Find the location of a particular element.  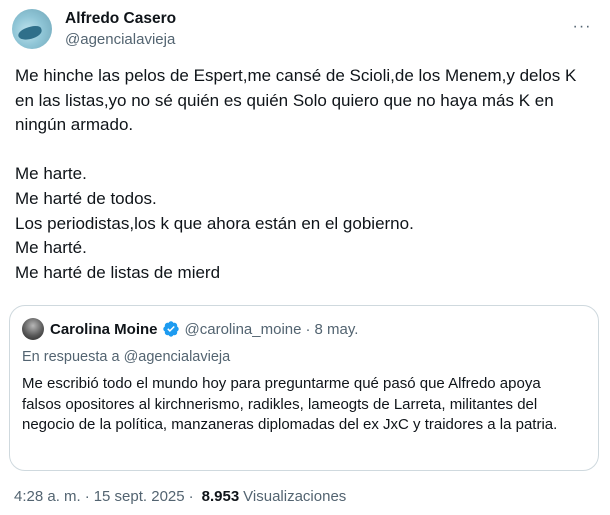

quoted-author-avatar is located at coordinates (33, 329).